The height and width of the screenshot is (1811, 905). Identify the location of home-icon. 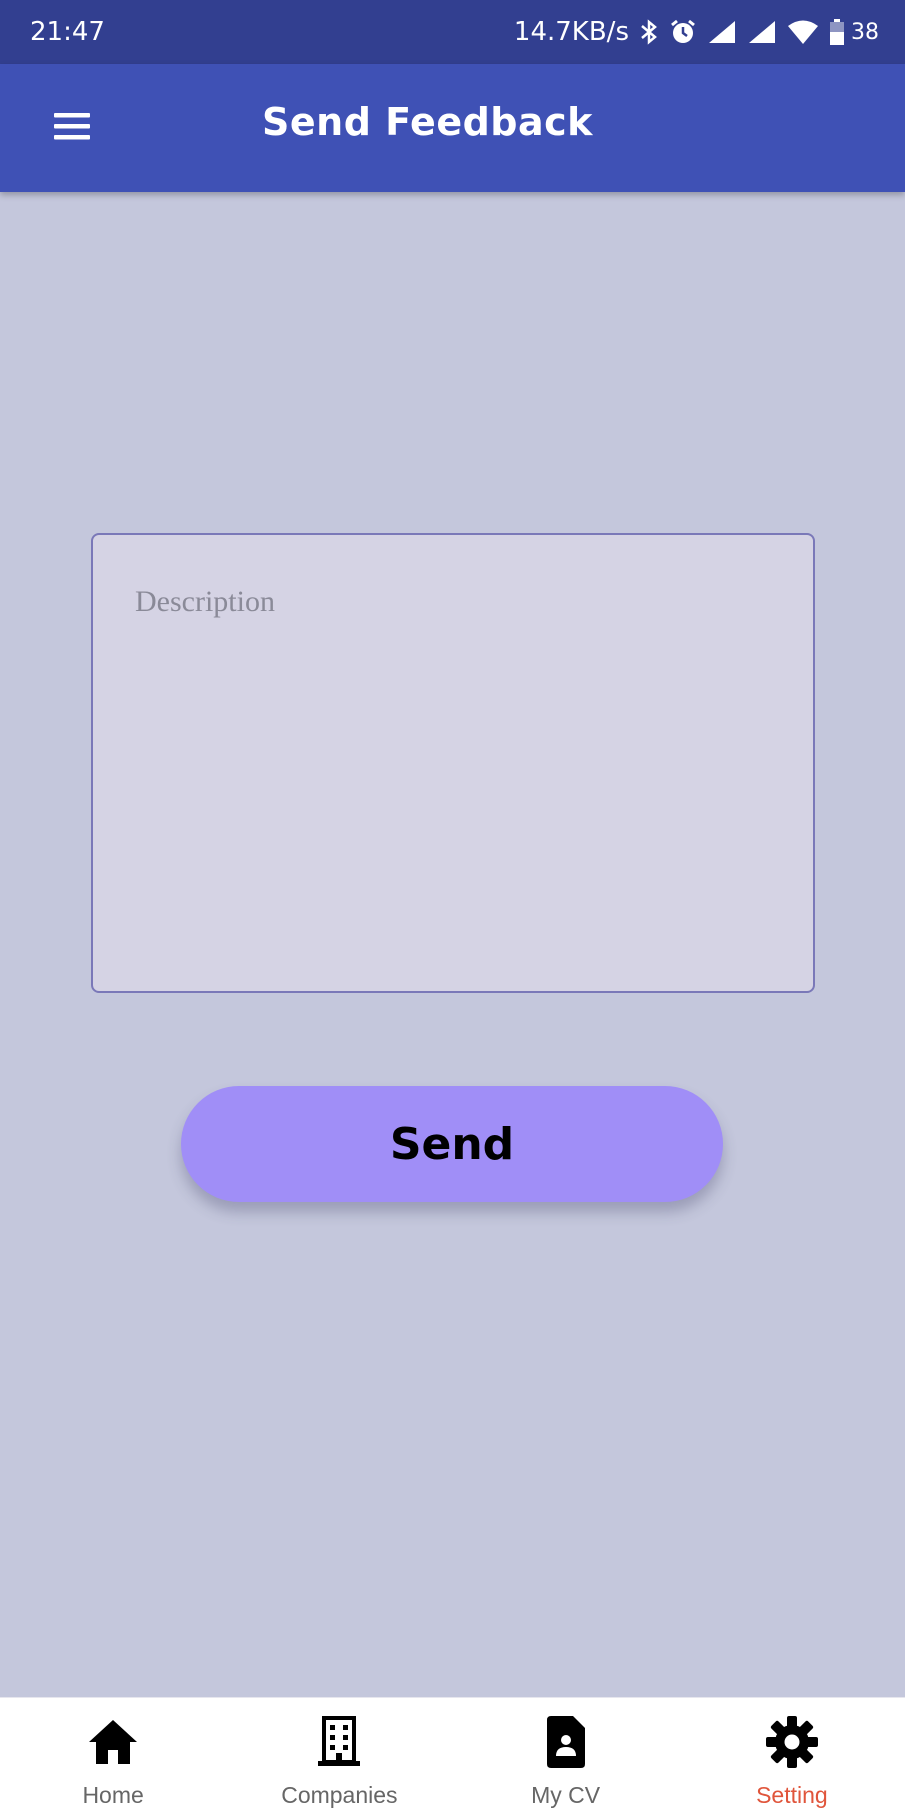
(113, 1742).